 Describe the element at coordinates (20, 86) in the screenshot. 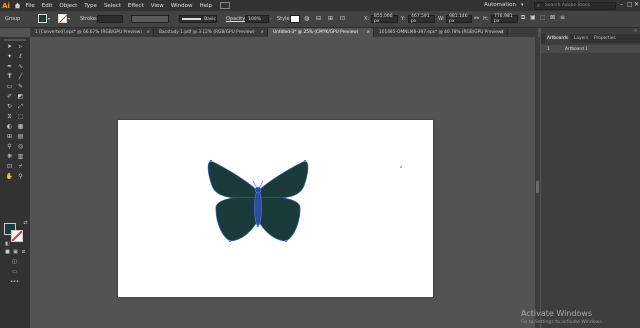

I see `paintbrush-tool-icon: ✎` at that location.